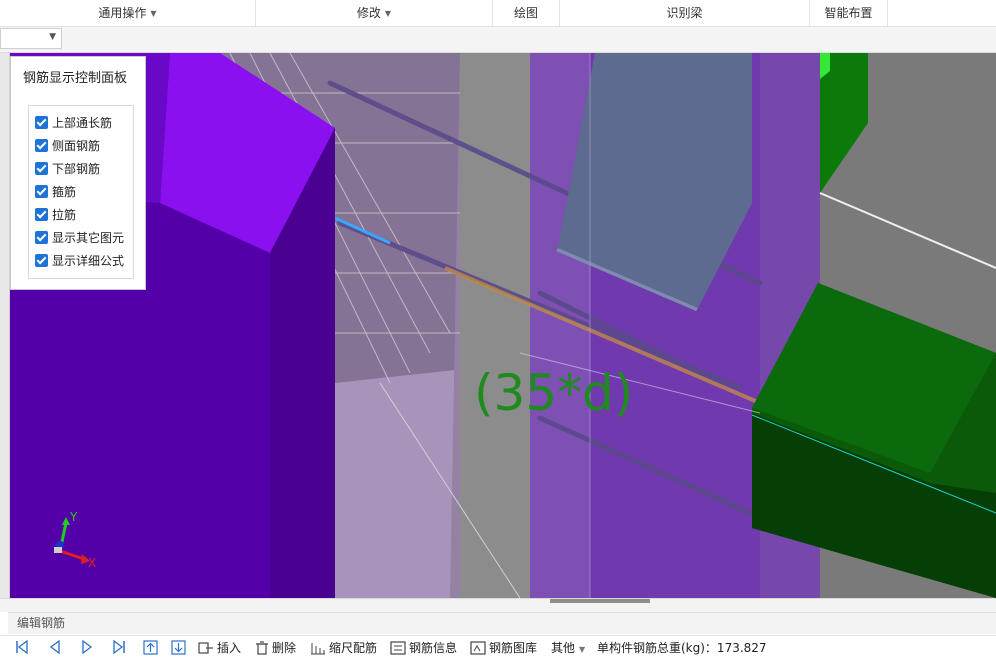 This screenshot has height=659, width=996. What do you see at coordinates (64, 215) in the screenshot?
I see `option-label: 拉筋` at bounding box center [64, 215].